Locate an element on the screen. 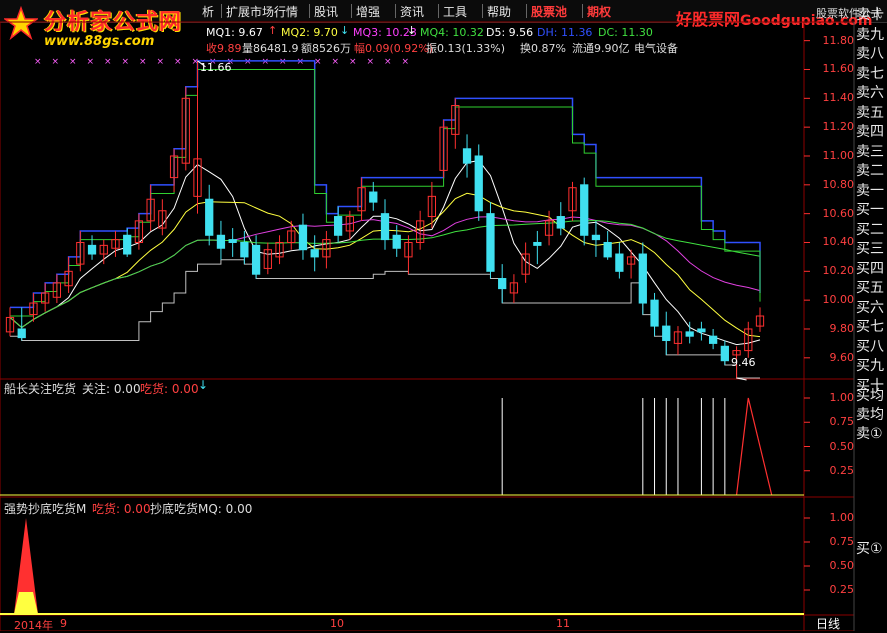 The image size is (887, 633). order-book-button: 卖均 is located at coordinates (871, 413).